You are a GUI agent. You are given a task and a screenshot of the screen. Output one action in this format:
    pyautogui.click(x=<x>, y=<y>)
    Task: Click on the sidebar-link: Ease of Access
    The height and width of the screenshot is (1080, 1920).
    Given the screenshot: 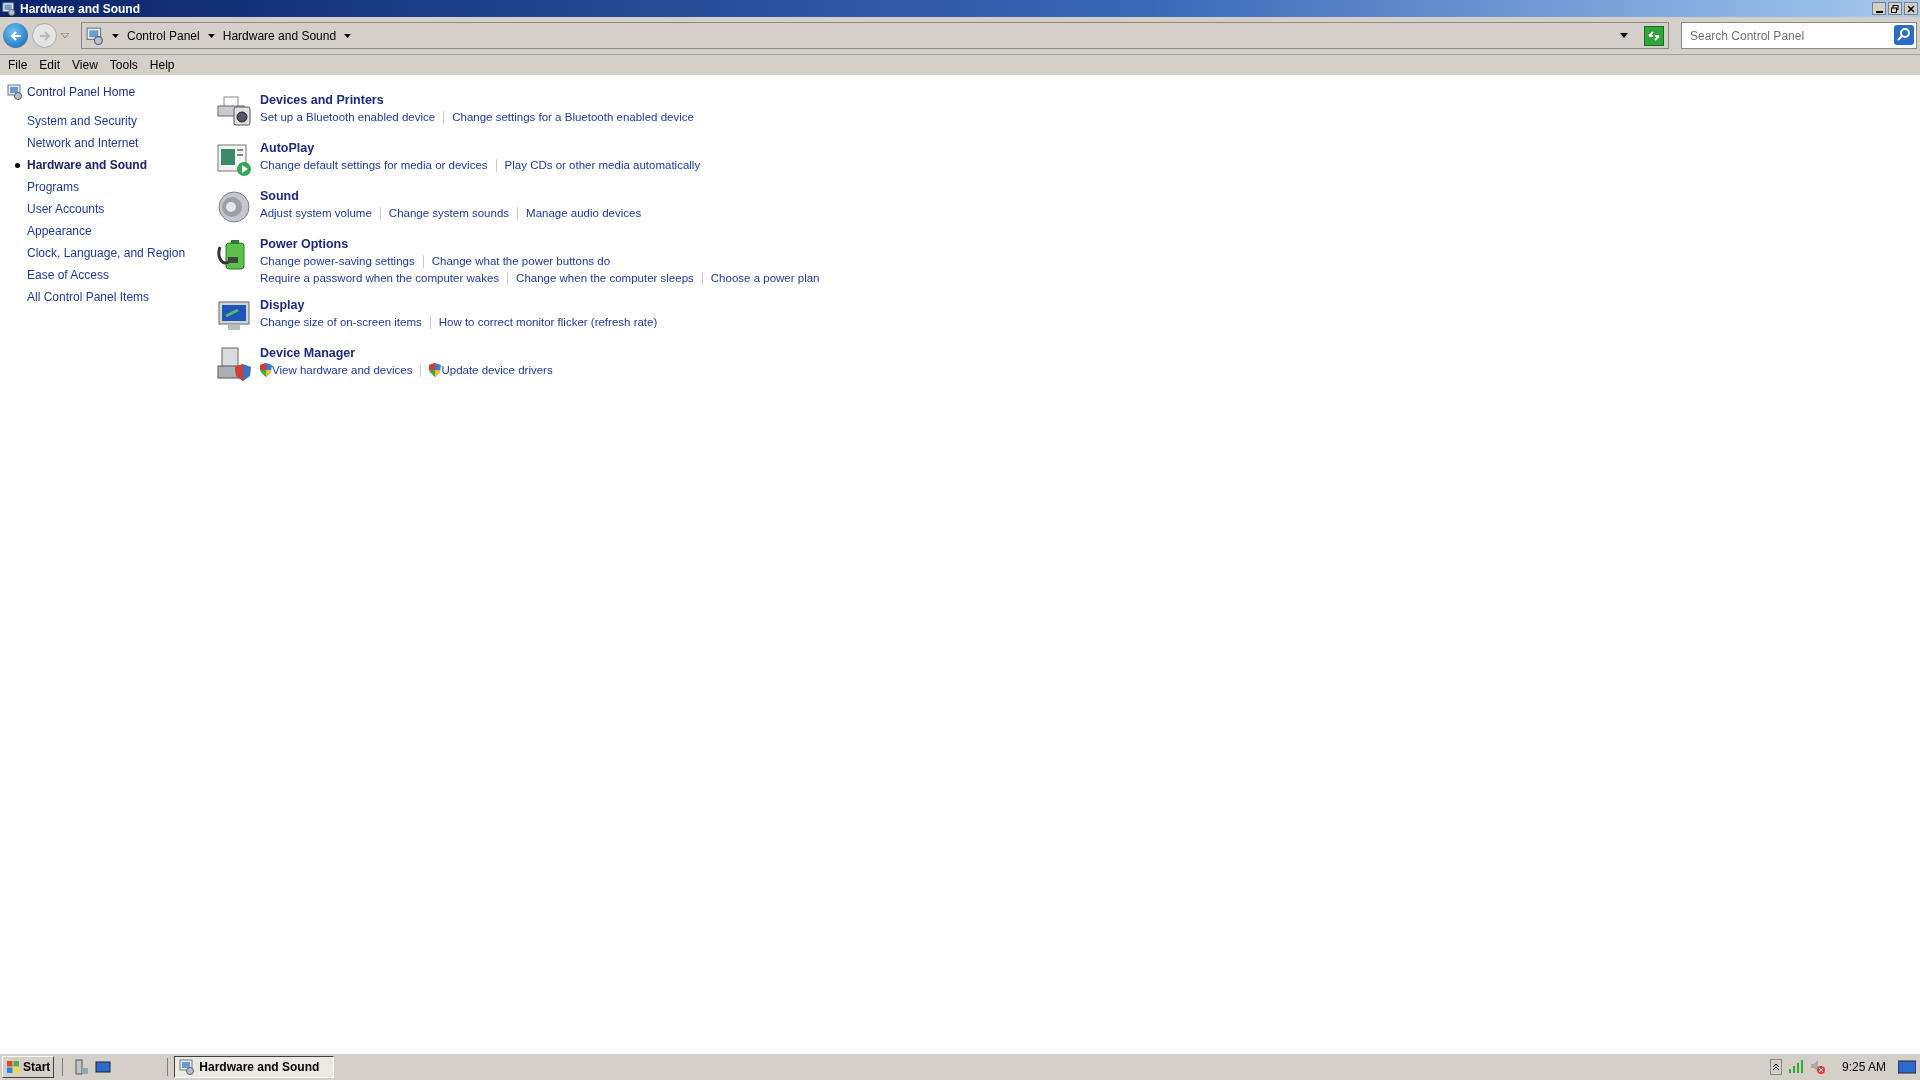 What is the action you would take?
    pyautogui.click(x=68, y=275)
    